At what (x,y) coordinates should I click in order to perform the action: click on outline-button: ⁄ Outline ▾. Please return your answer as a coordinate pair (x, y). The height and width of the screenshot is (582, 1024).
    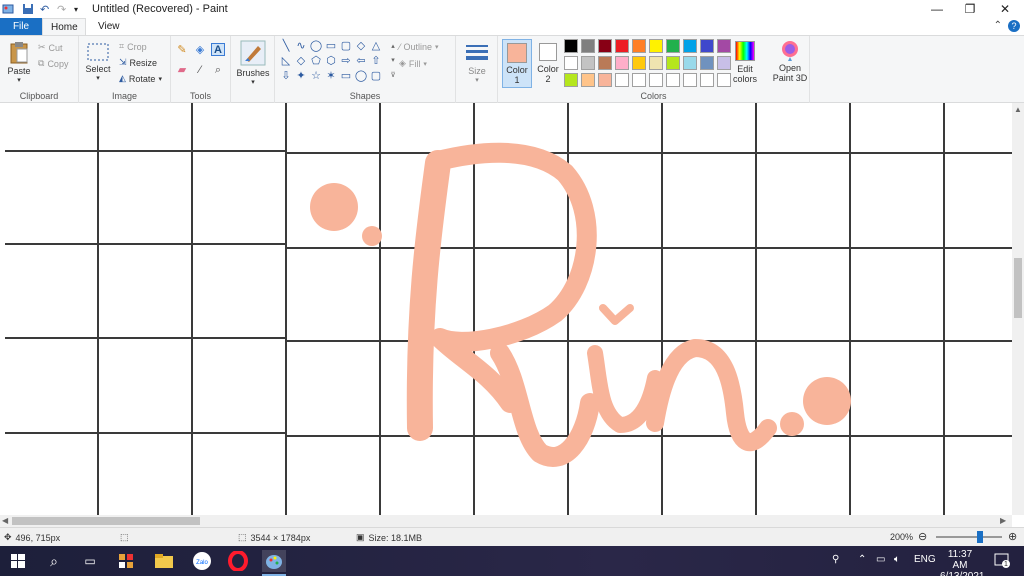
    Looking at the image, I should click on (419, 47).